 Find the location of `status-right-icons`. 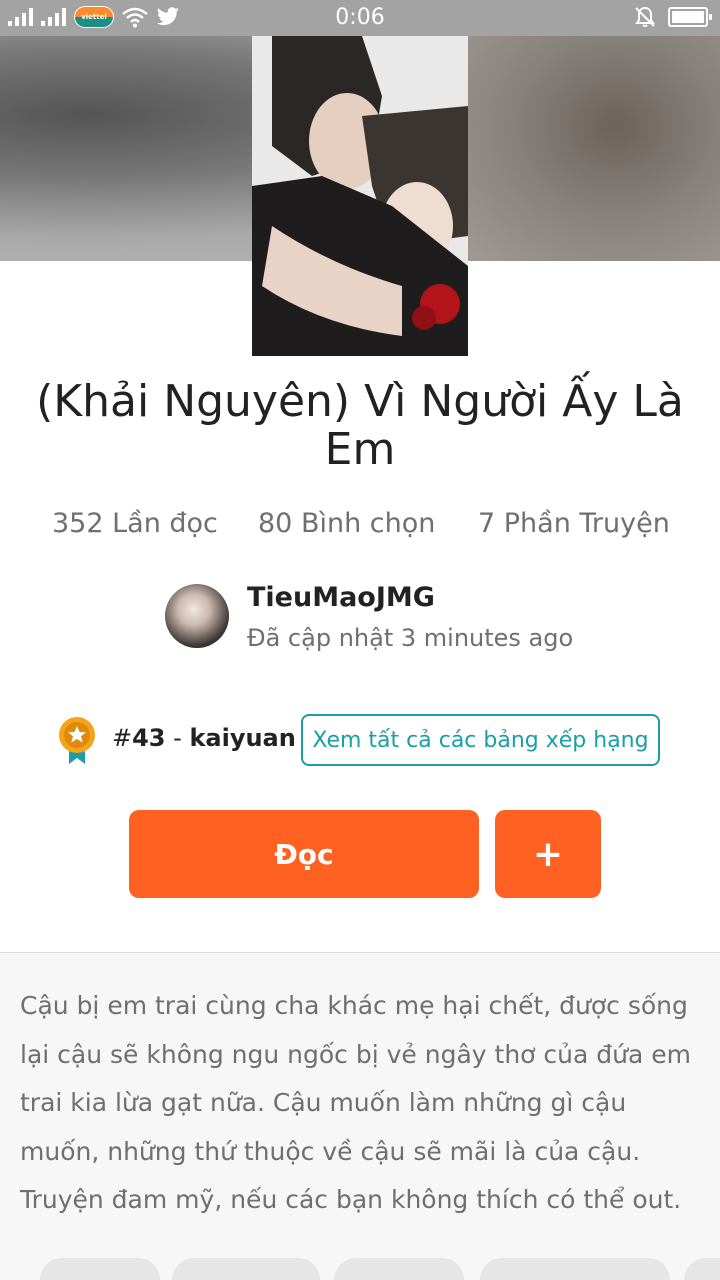

status-right-icons is located at coordinates (673, 17).